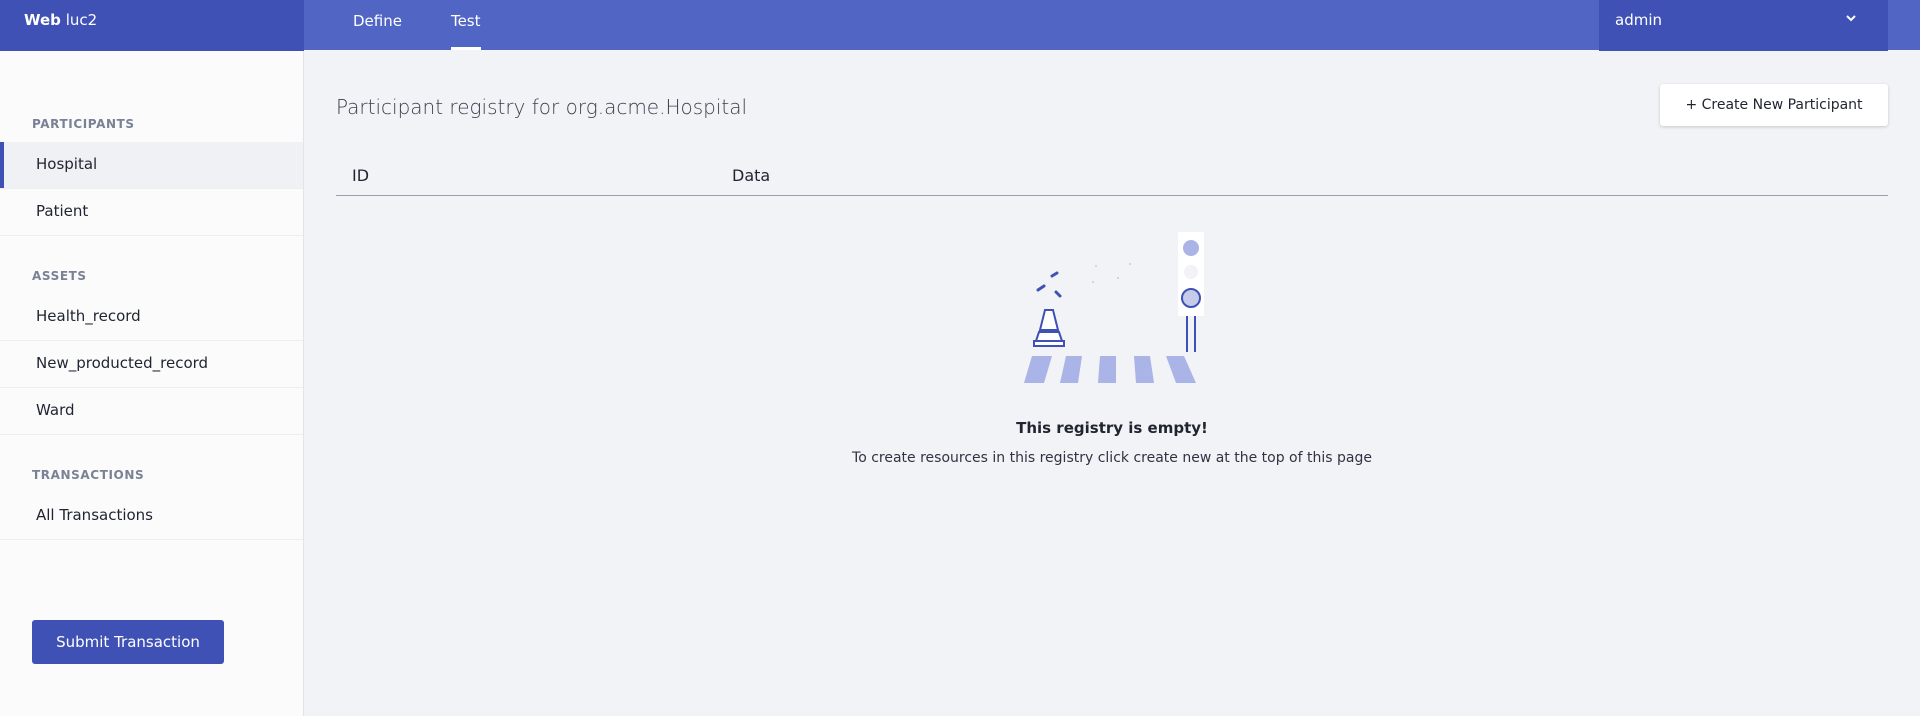 The height and width of the screenshot is (716, 1920). What do you see at coordinates (152, 25) in the screenshot?
I see `app-brand: Web luc2` at bounding box center [152, 25].